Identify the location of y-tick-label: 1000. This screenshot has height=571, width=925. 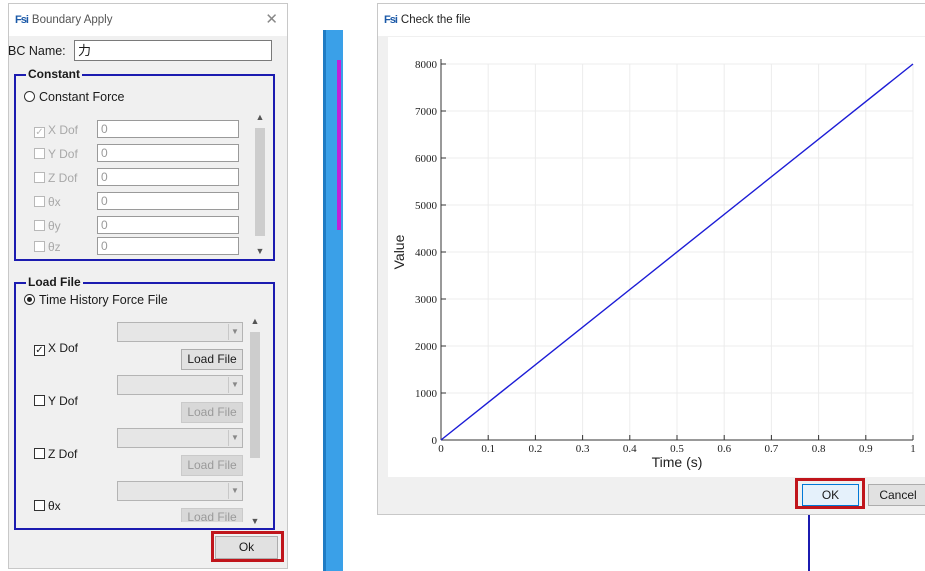
(426, 394).